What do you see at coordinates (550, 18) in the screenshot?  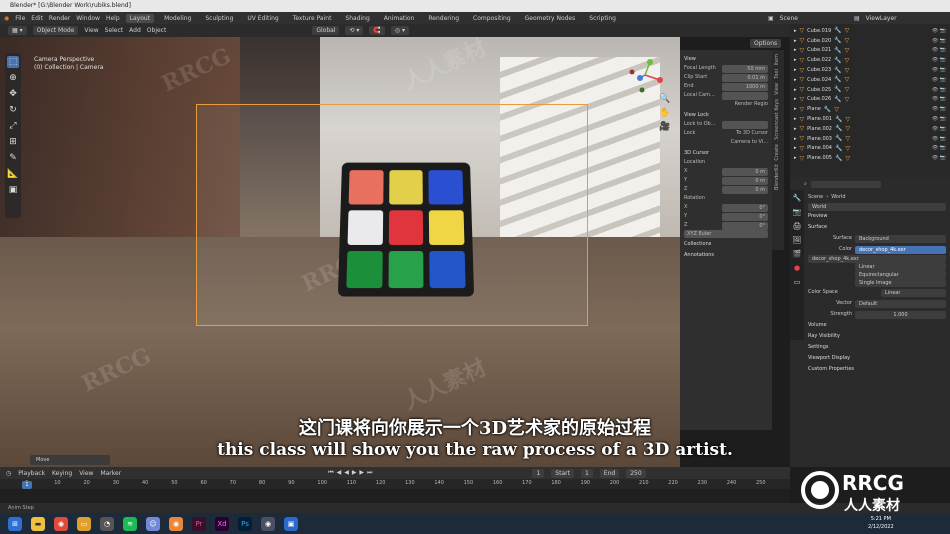 I see `tab-geometry-nodes: Geometry Nodes` at bounding box center [550, 18].